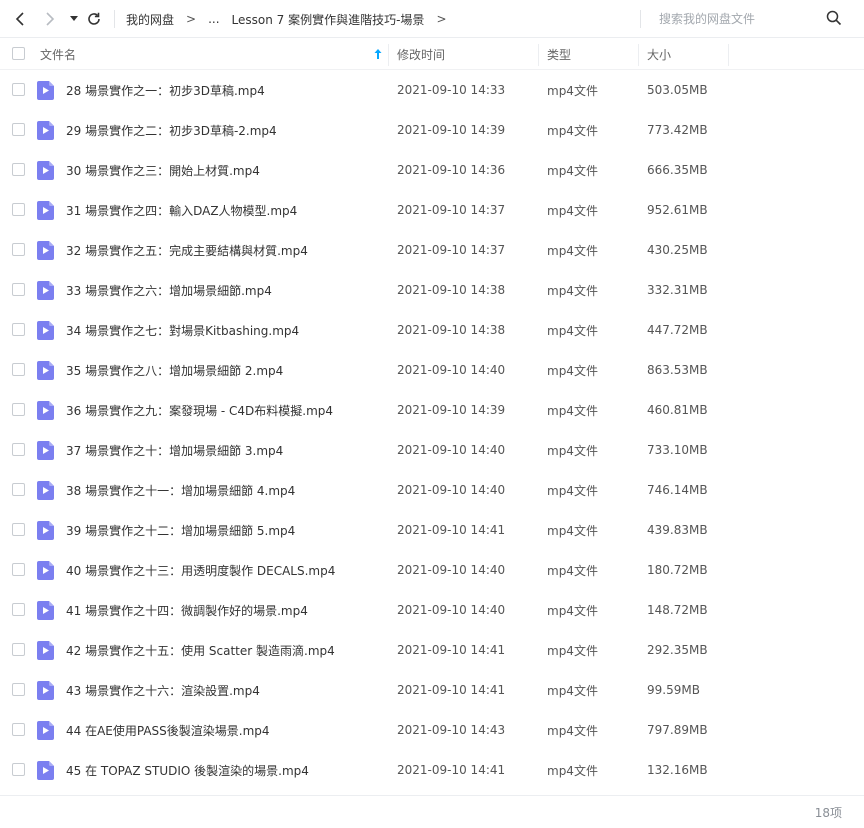  Describe the element at coordinates (180, 530) in the screenshot. I see `file-name: 39 場景實作之十二：增加場景細節 5.mp4` at that location.